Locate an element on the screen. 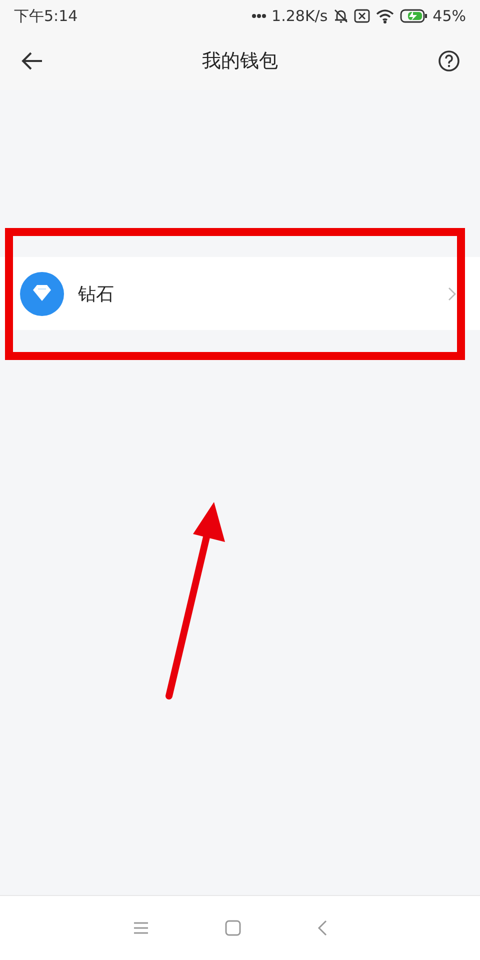  back-icon is located at coordinates (322, 928).